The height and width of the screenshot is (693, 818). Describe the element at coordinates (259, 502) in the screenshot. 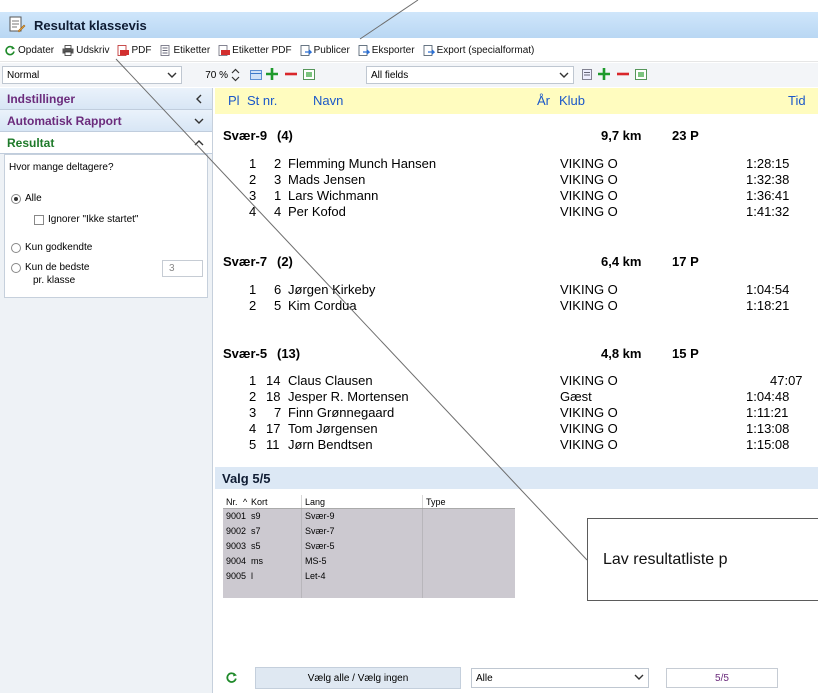

I see `header-kort: Kort` at that location.